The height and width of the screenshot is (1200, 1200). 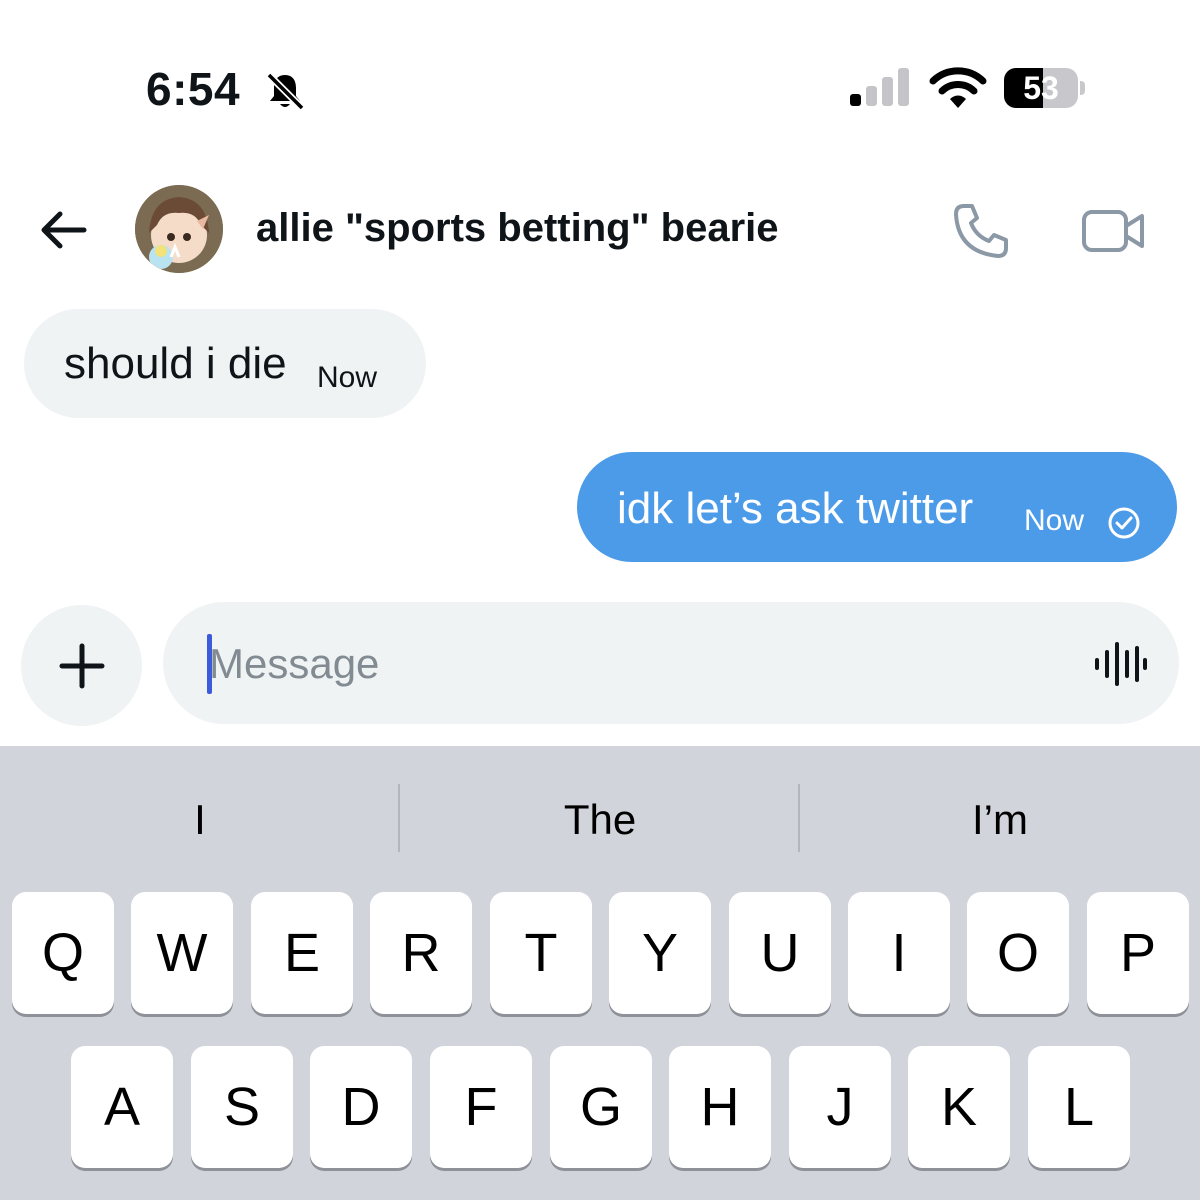 What do you see at coordinates (200, 820) in the screenshot?
I see `suggestion-1: I` at bounding box center [200, 820].